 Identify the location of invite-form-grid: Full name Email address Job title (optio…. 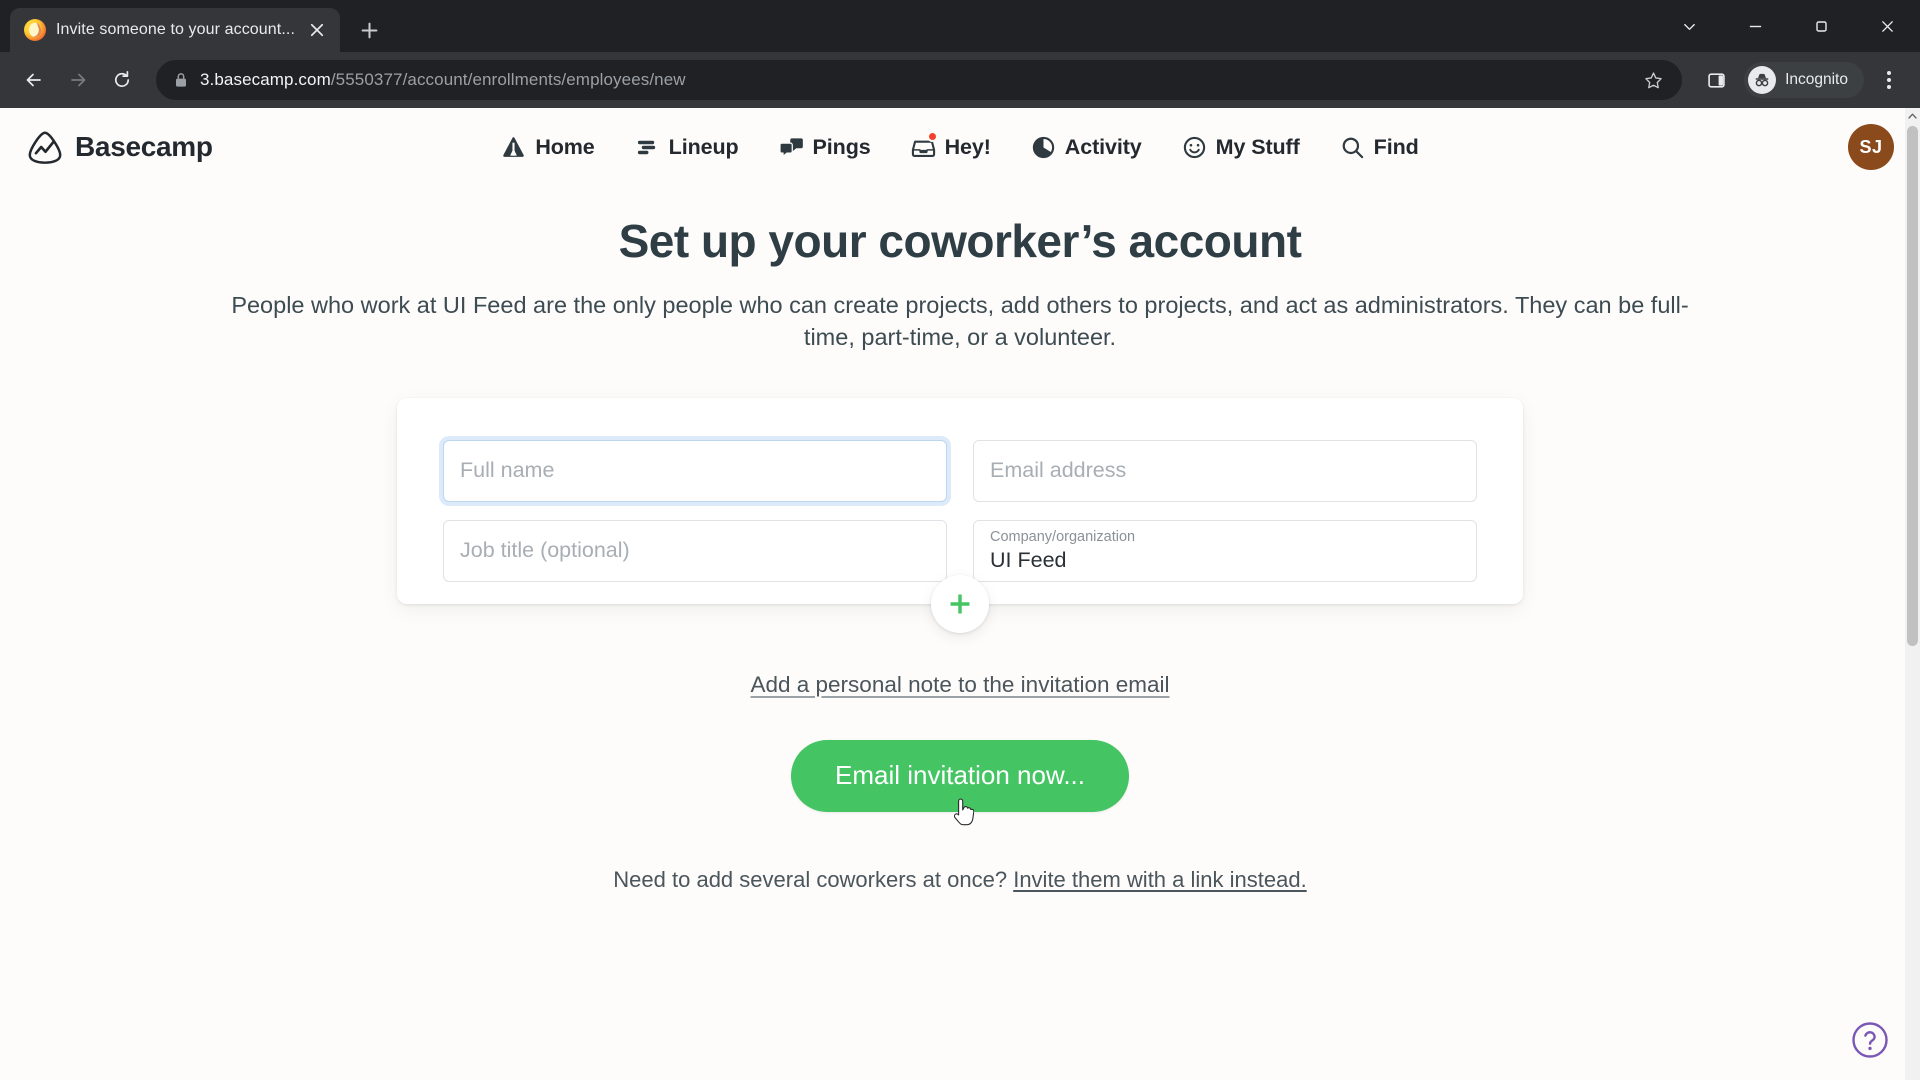
(960, 510).